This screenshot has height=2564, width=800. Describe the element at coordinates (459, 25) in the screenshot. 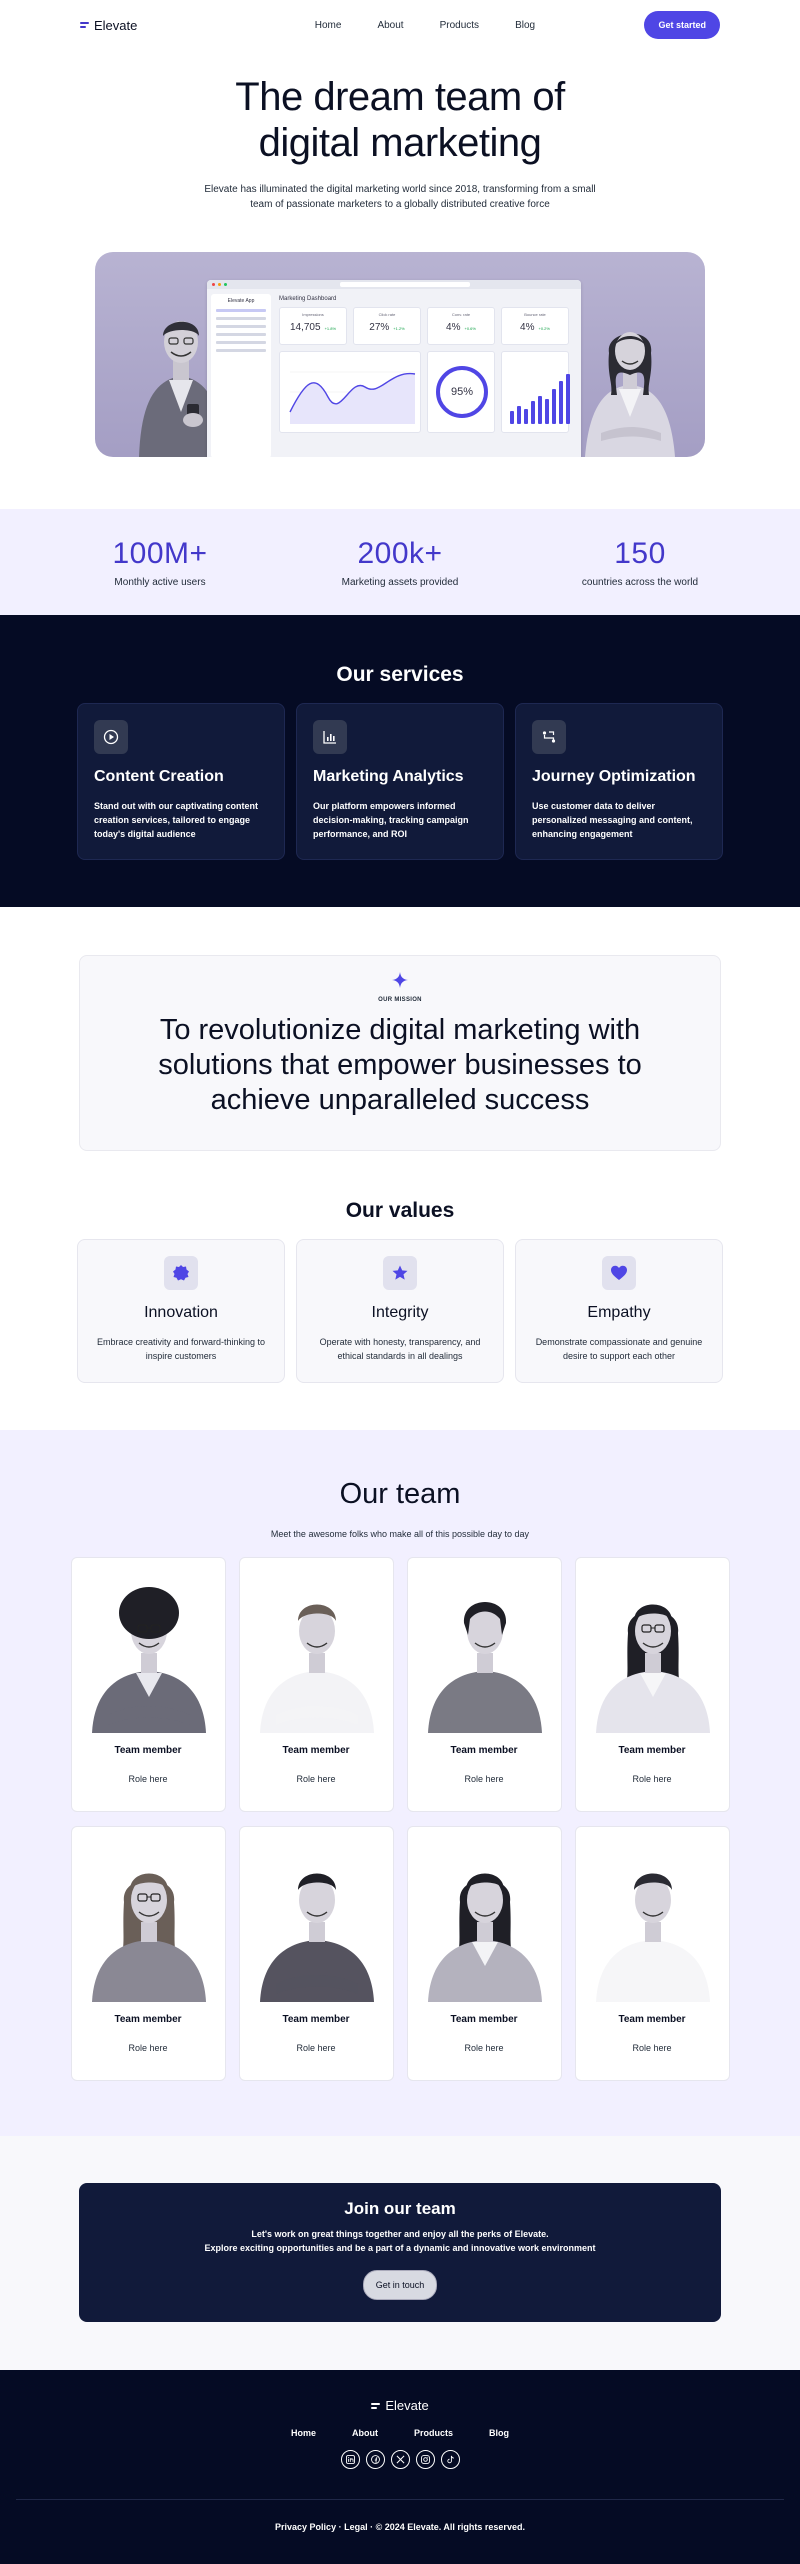

I see `nav-link-products: Products` at that location.